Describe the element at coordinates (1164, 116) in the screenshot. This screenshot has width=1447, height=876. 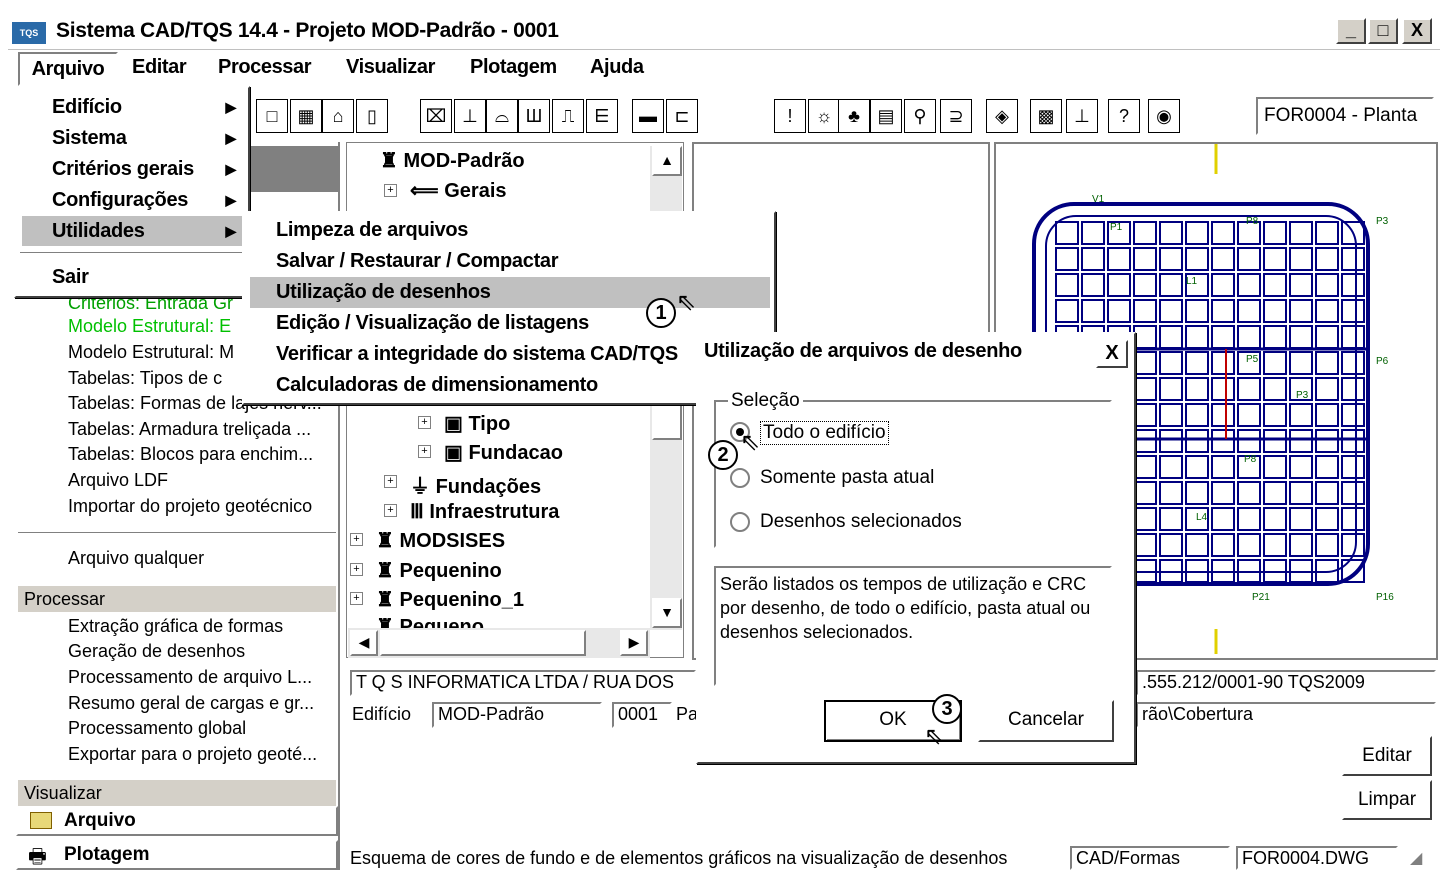
I see `globe-icon: ◉` at that location.